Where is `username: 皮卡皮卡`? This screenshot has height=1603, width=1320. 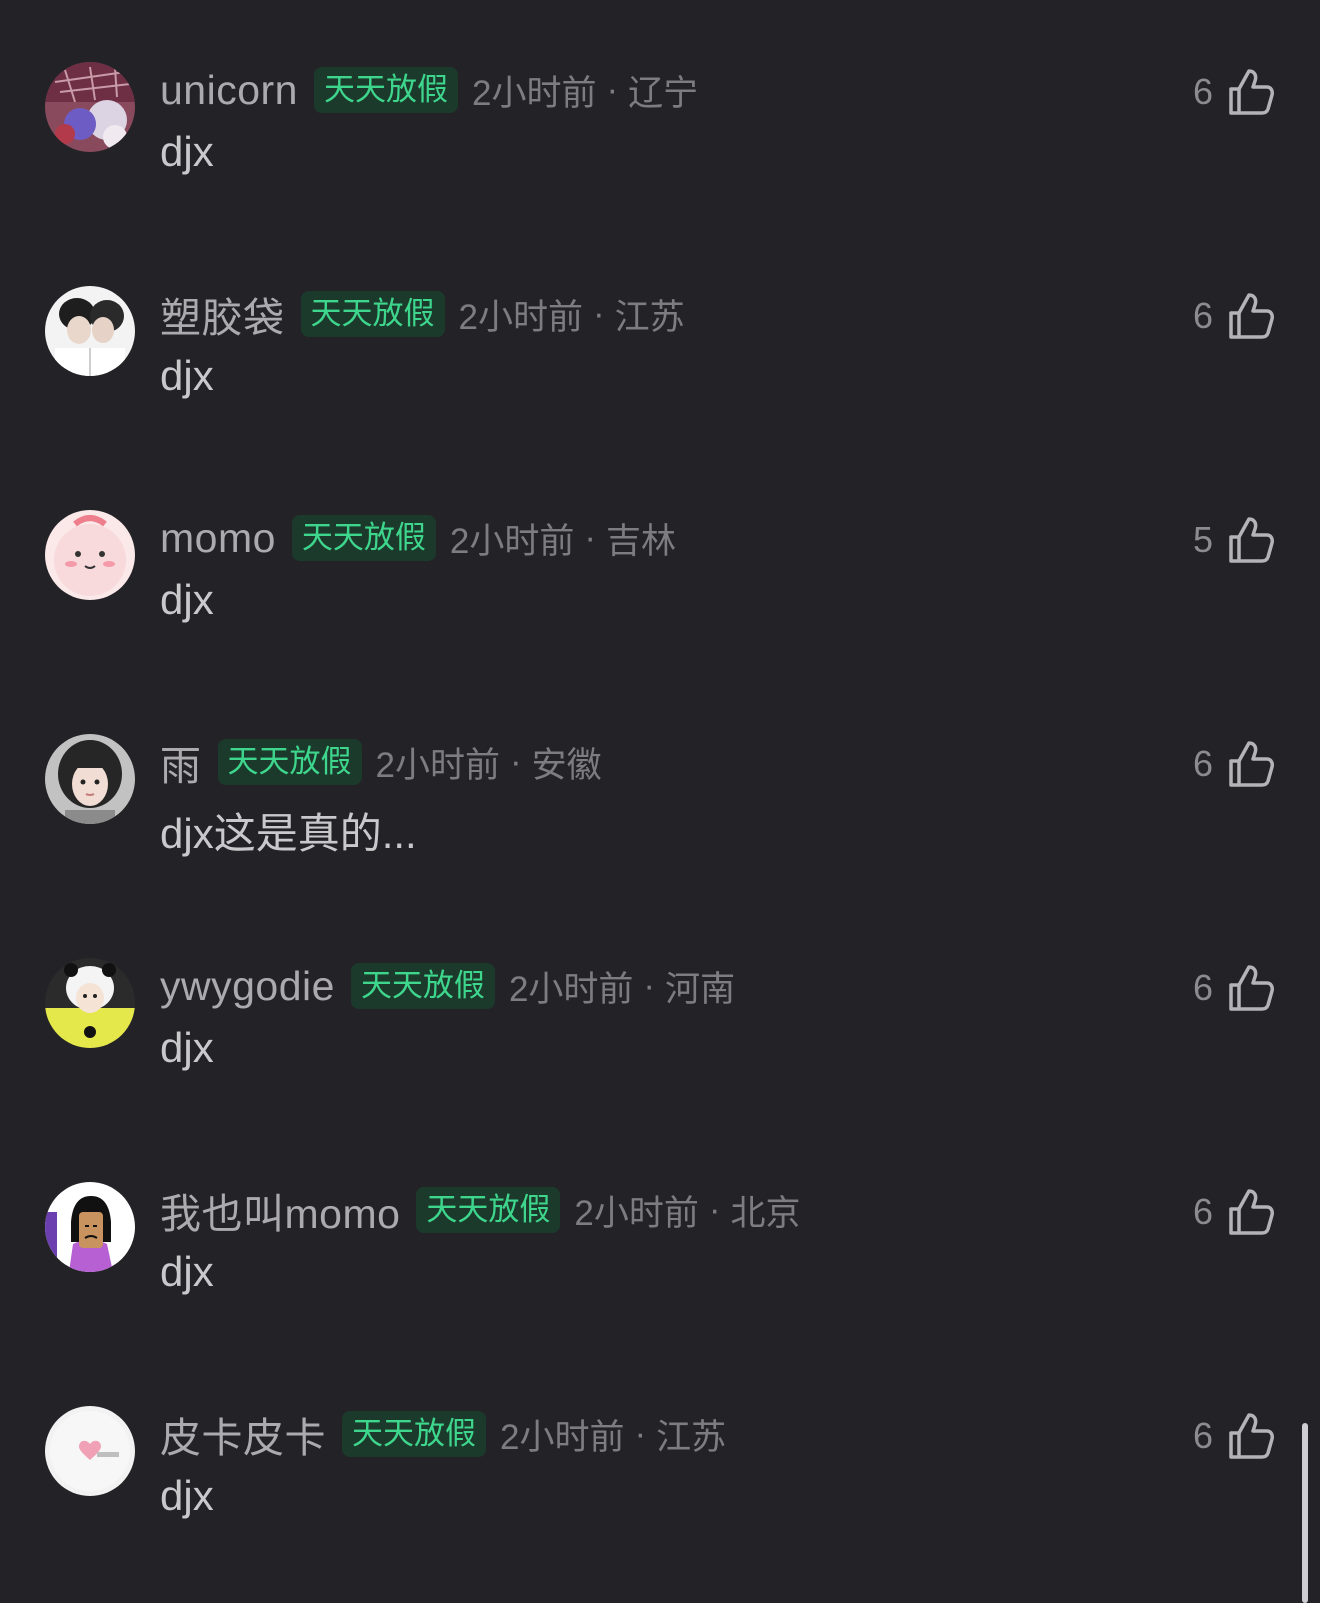 username: 皮卡皮卡 is located at coordinates (243, 1434).